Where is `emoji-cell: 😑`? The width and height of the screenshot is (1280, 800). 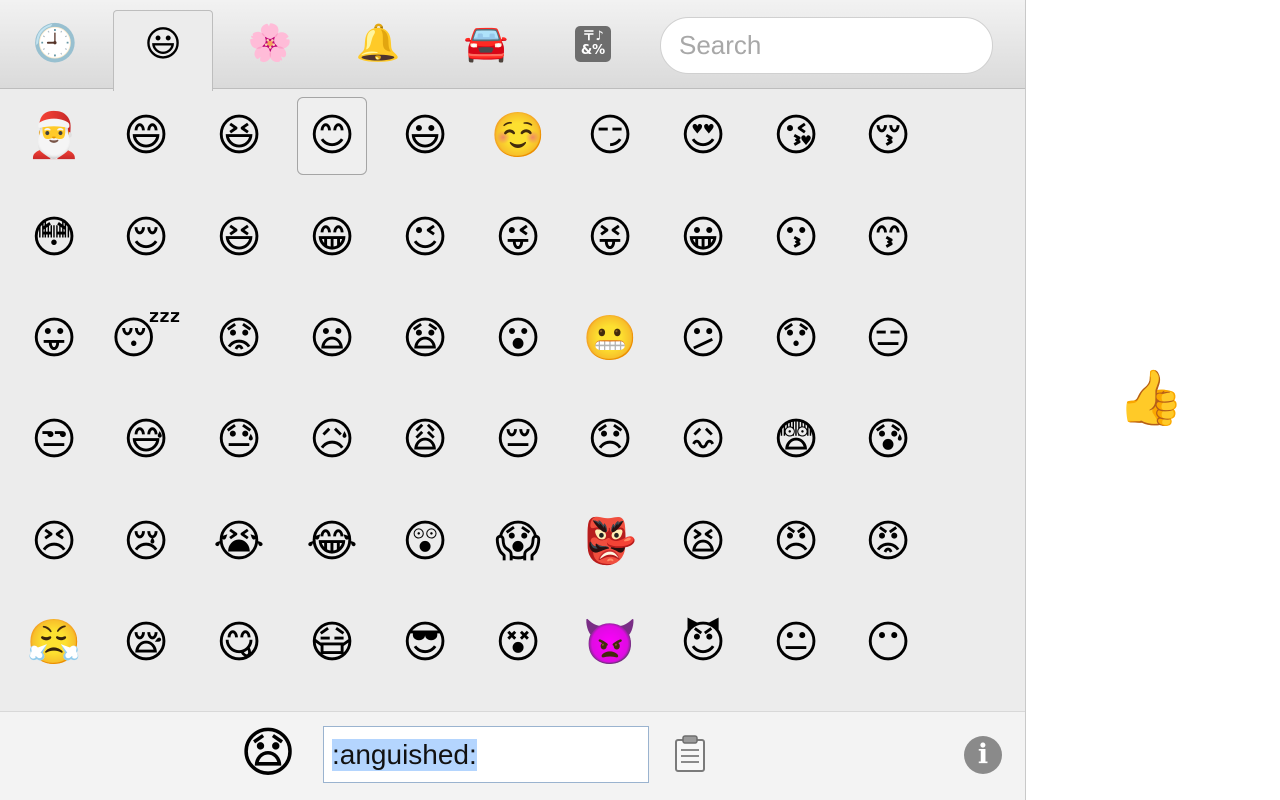 emoji-cell: 😑 is located at coordinates (888, 339).